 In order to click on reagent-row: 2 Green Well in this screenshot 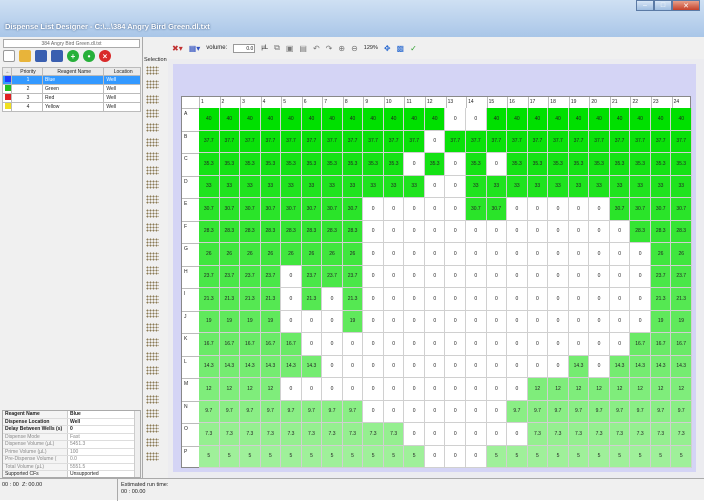, I will do `click(71, 89)`.